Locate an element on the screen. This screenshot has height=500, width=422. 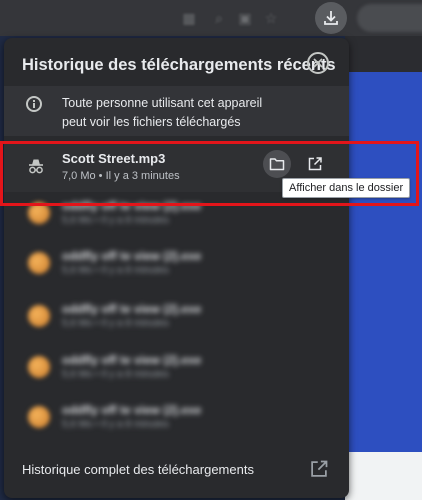
downloads-button is located at coordinates (331, 18).